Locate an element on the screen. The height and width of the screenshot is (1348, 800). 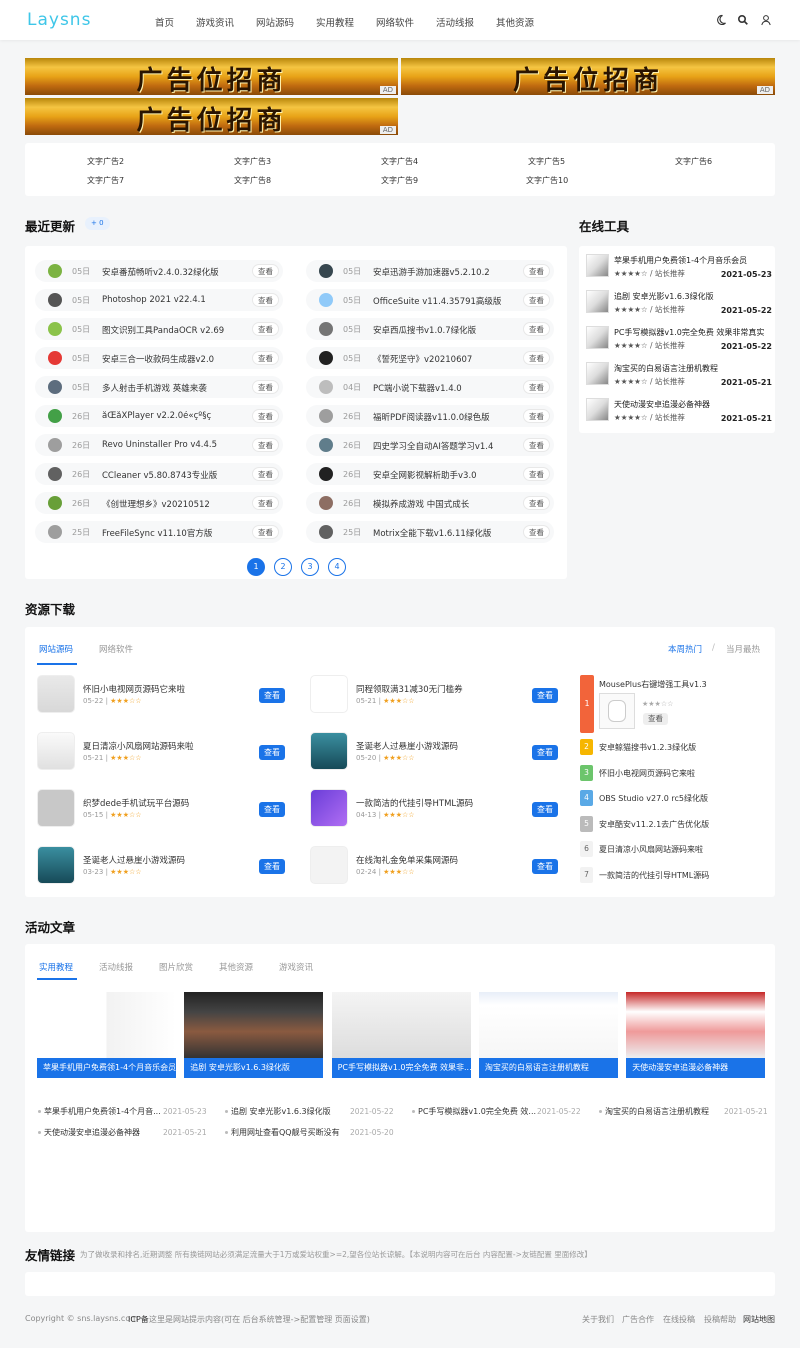
resource-item: 圣诞老人过悬崖小游戏源码 03-23 | ★★★☆☆ 查看 is located at coordinates (167, 866).